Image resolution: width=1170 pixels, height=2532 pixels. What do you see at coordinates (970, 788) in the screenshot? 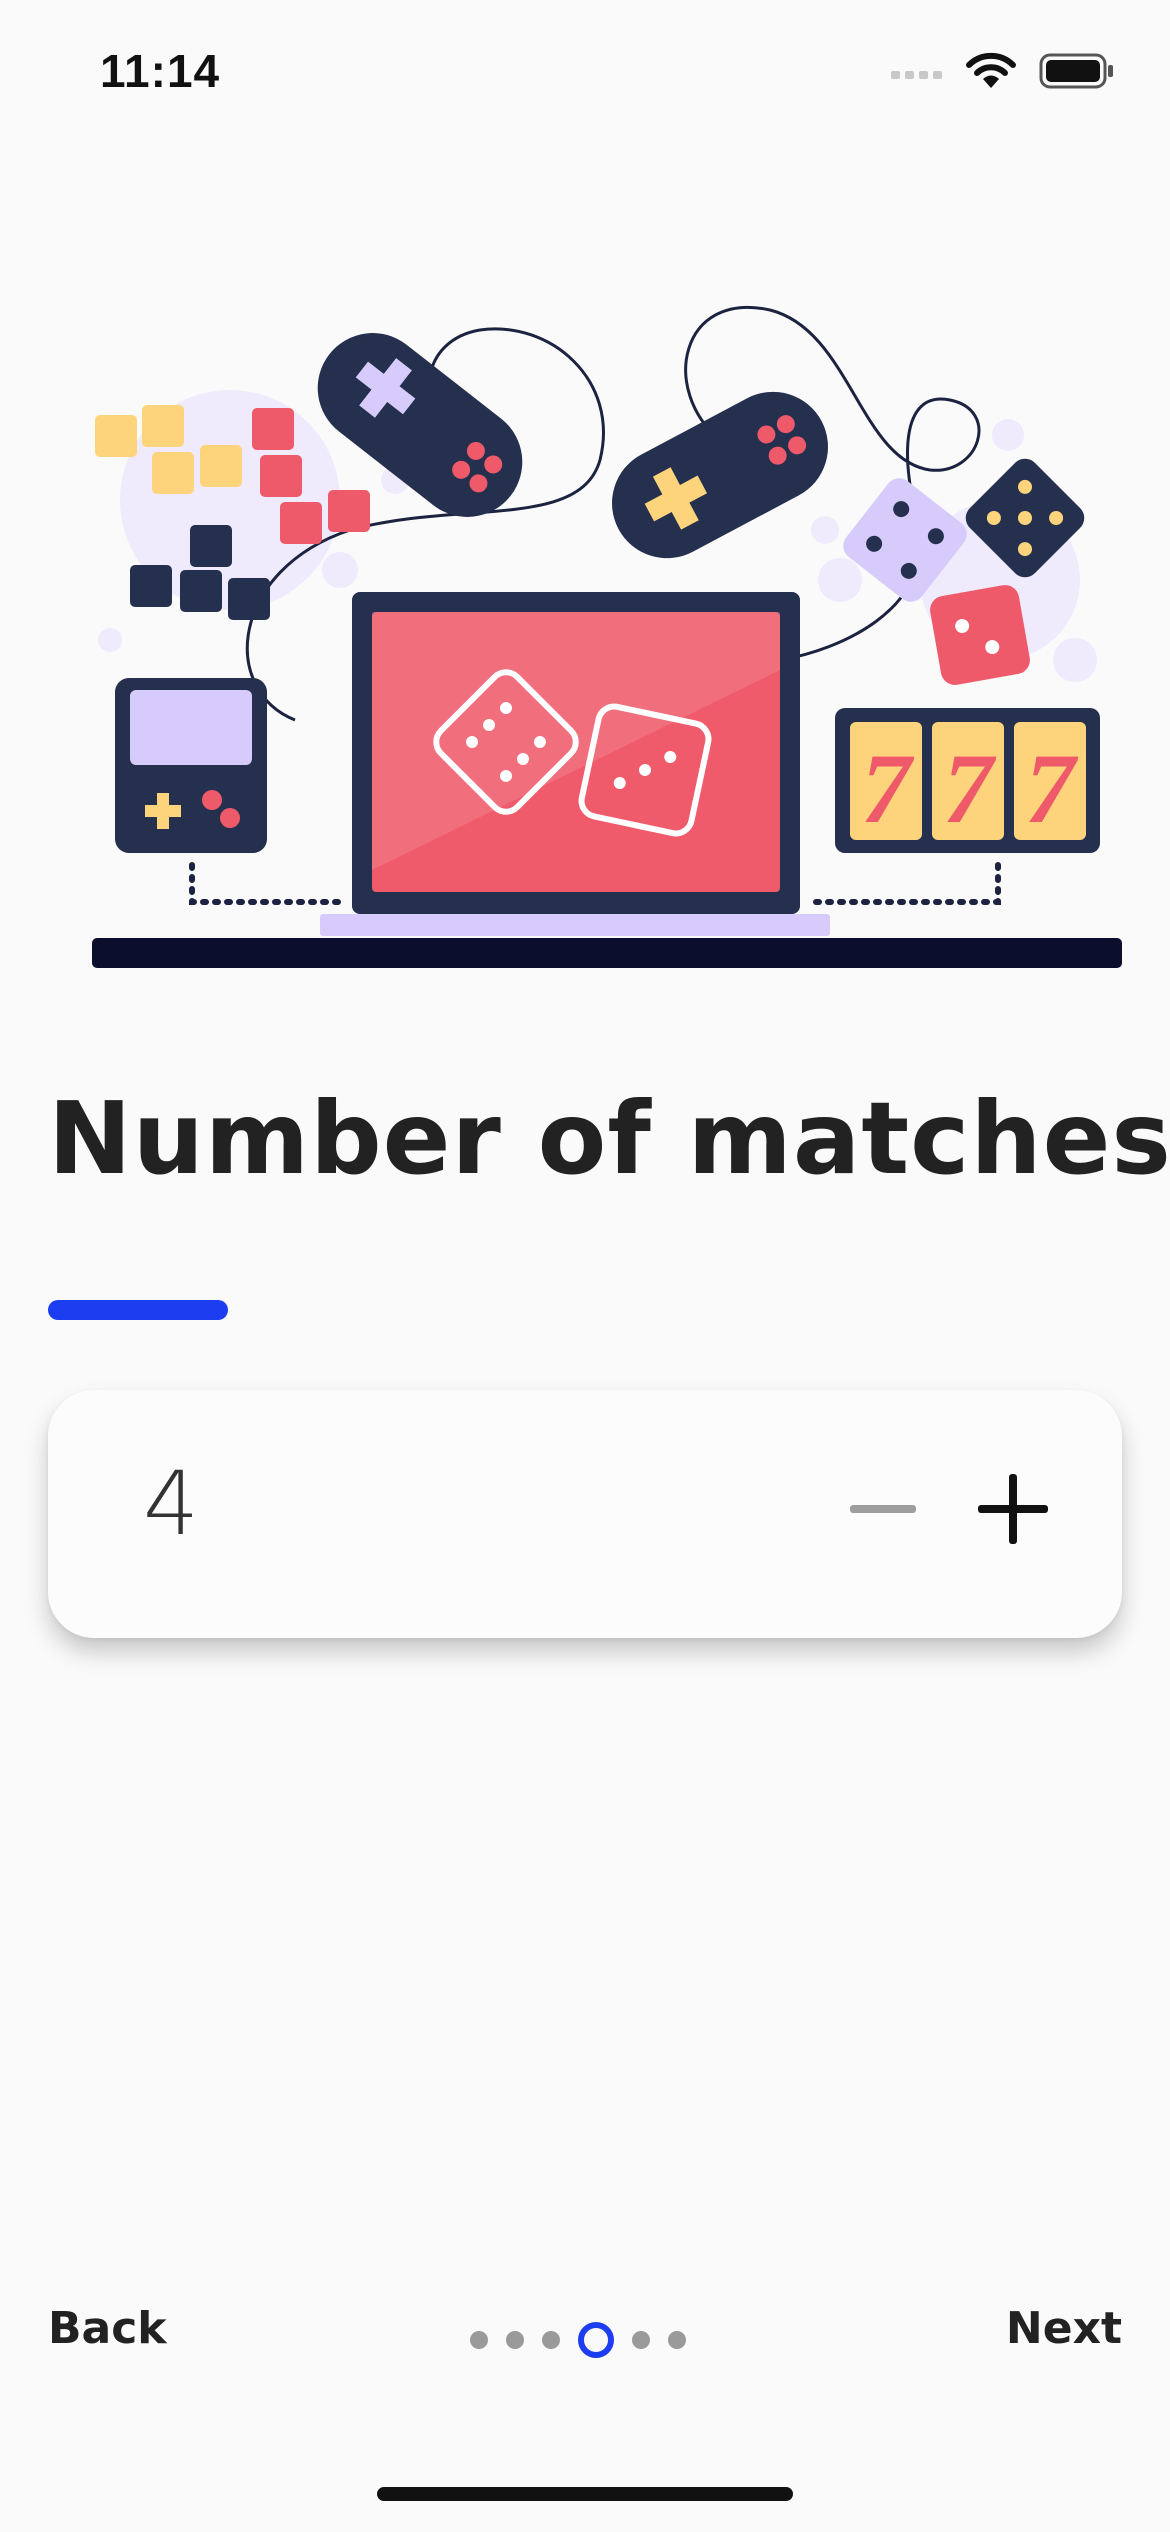
I see `slot-digit-2: 7` at bounding box center [970, 788].